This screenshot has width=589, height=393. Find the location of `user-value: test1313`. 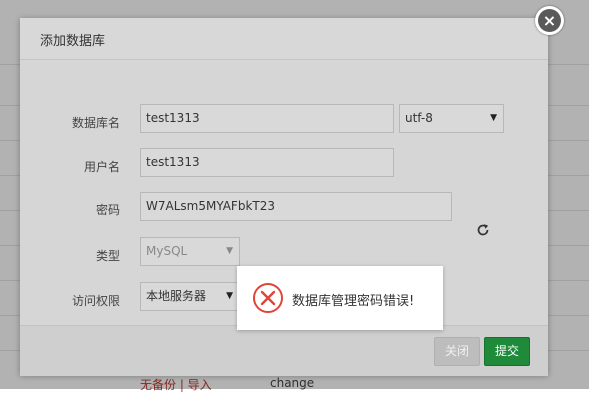

user-value: test1313 is located at coordinates (173, 162).